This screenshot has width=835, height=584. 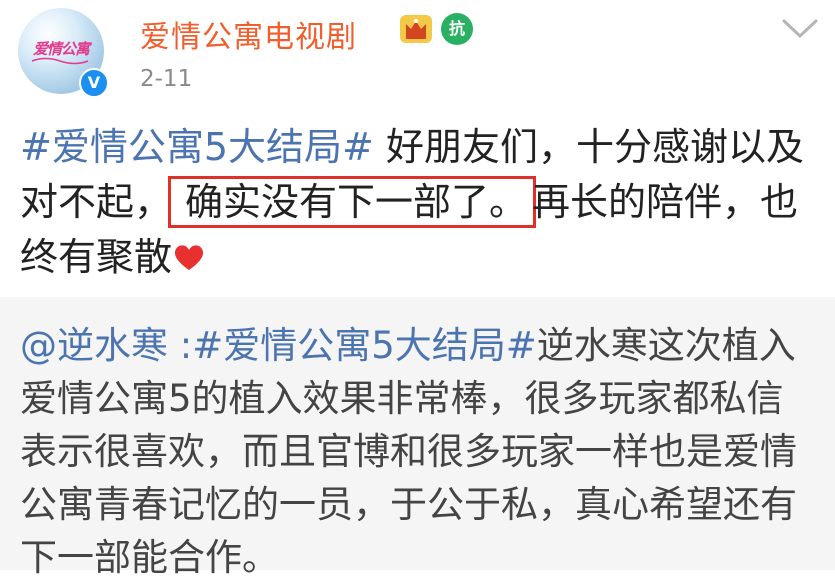 I want to click on post-hashtag-link: #爱情公寓5大结局#, so click(x=197, y=147).